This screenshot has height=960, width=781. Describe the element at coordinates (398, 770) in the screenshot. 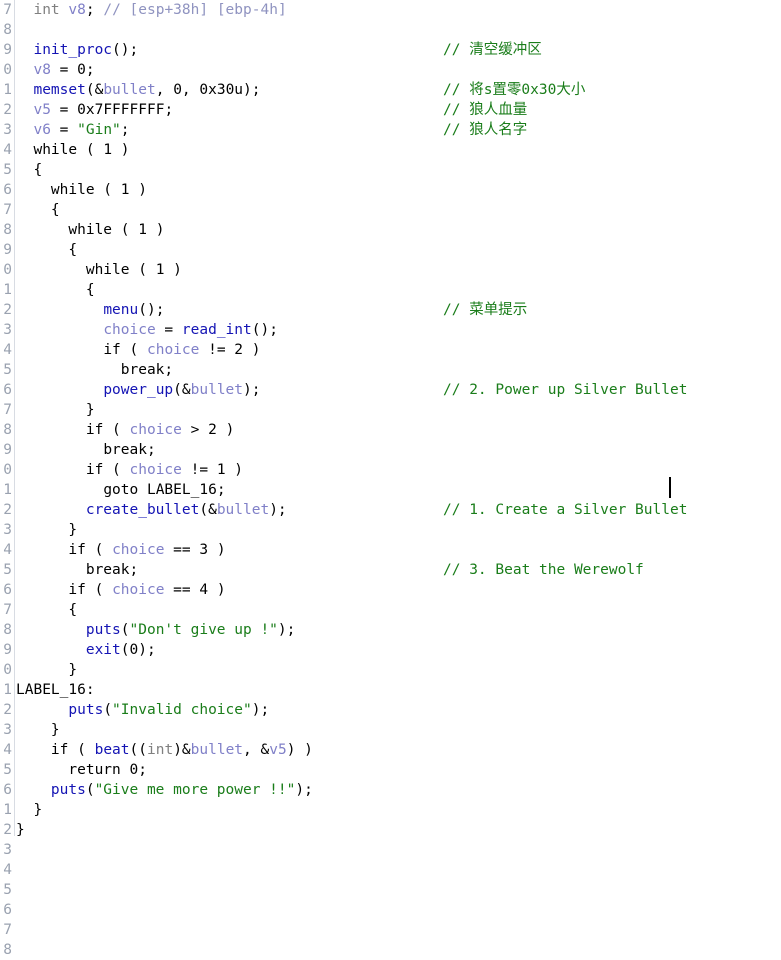

I see `code-line: return 0;` at that location.